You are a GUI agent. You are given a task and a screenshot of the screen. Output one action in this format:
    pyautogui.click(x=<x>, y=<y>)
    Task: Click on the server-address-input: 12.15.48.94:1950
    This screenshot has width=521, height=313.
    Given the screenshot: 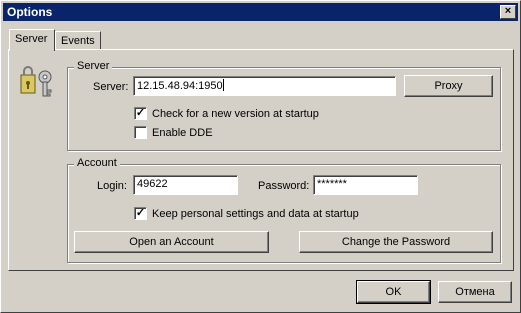 What is the action you would take?
    pyautogui.click(x=264, y=86)
    